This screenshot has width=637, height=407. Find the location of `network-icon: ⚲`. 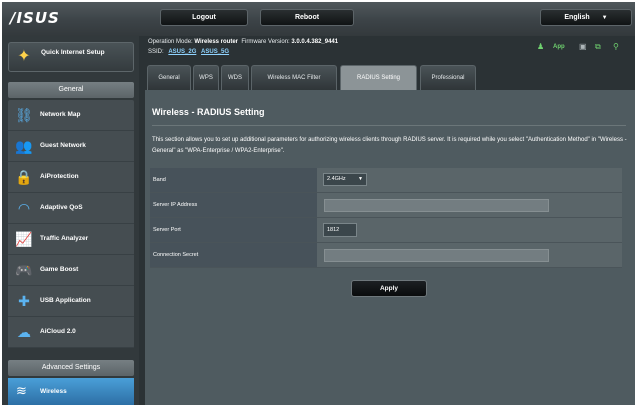

network-icon: ⚲ is located at coordinates (616, 46).